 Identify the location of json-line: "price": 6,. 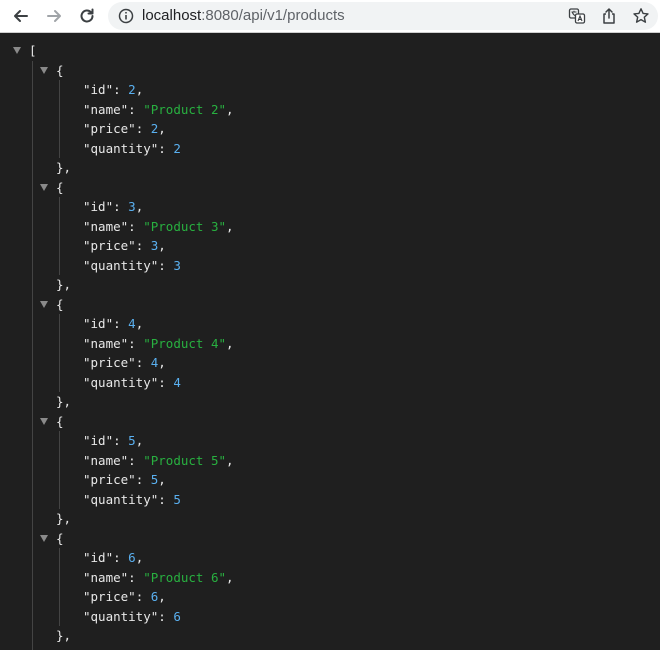
(124, 597).